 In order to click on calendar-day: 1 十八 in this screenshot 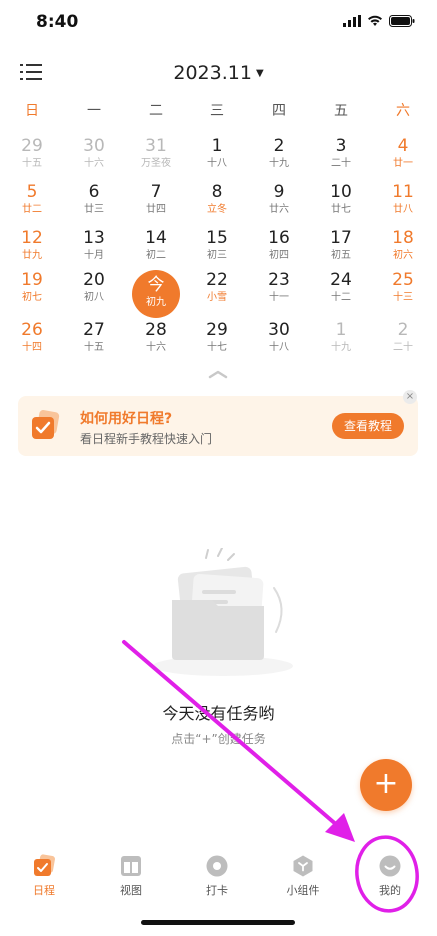, I will do `click(217, 161)`.